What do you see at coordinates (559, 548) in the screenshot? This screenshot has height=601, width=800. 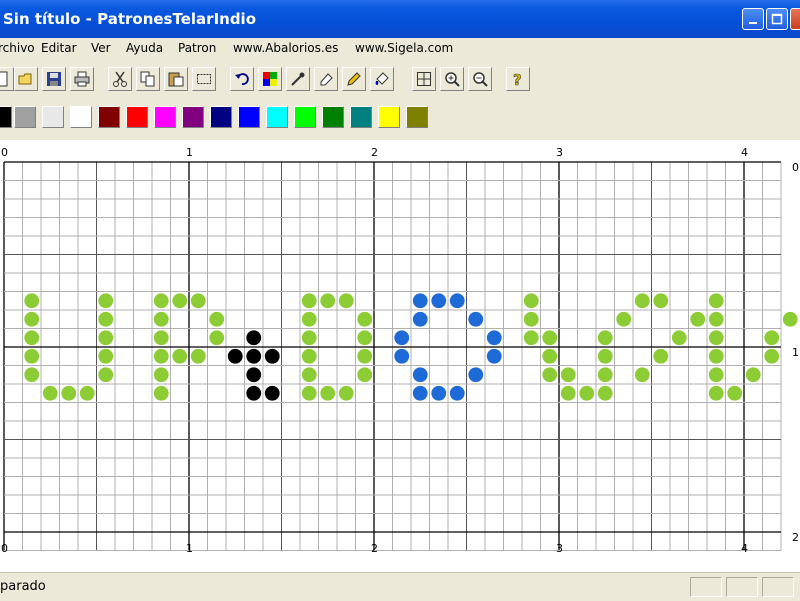 I see `ruler-bottom-label: 3` at bounding box center [559, 548].